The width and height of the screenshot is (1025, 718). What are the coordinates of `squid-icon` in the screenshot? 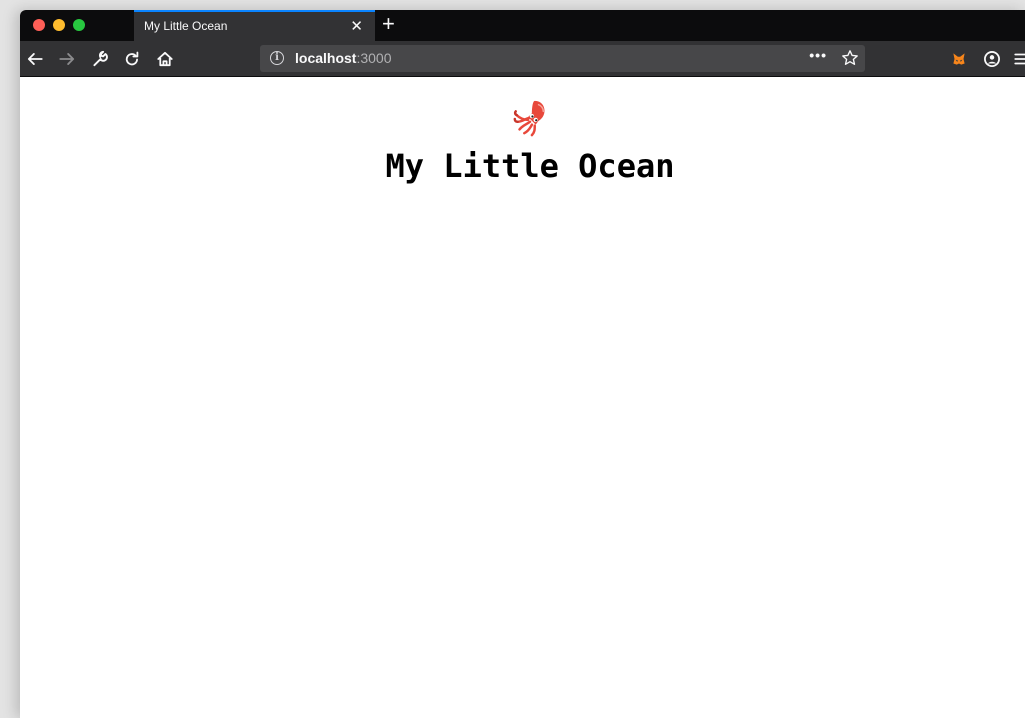 It's located at (529, 118).